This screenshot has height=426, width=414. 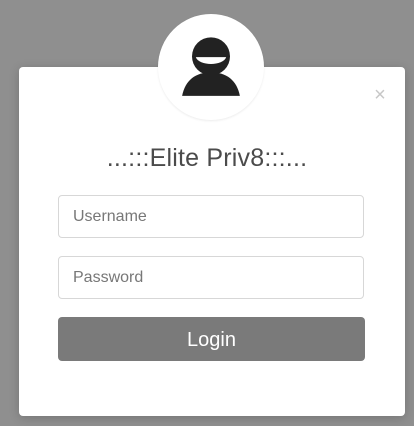 I want to click on avatar, so click(x=211, y=67).